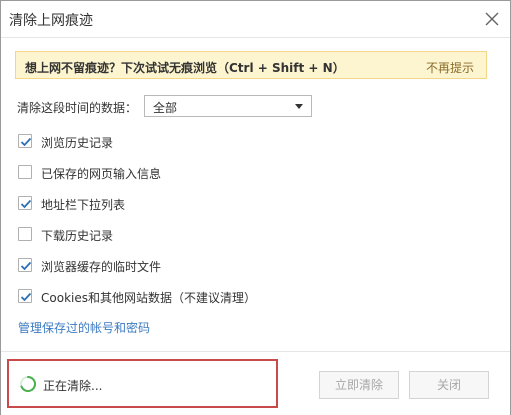  I want to click on checkbox-saved-form-data, so click(25, 172).